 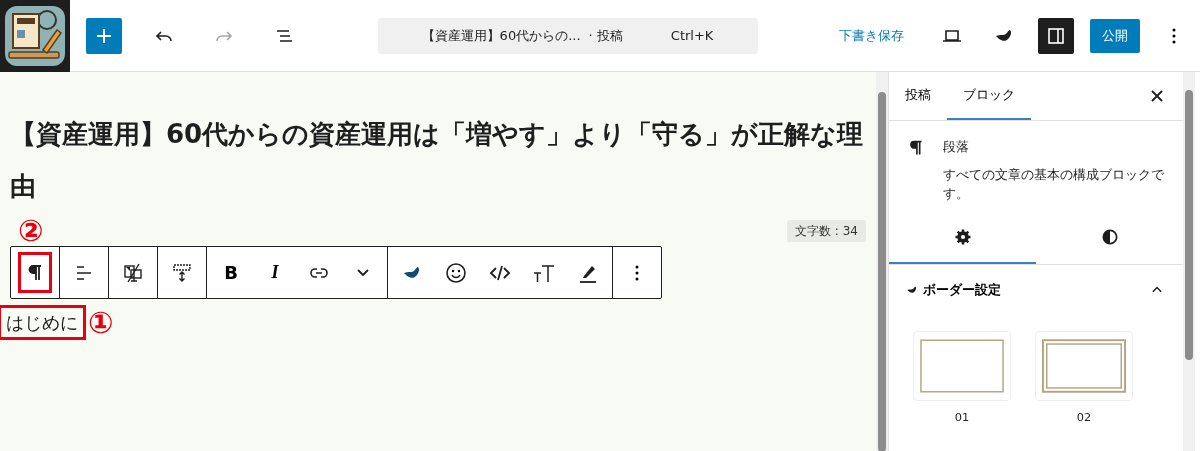 What do you see at coordinates (1054, 184) in the screenshot?
I see `block-description: すべての文章の基本の構成ブロックです。` at bounding box center [1054, 184].